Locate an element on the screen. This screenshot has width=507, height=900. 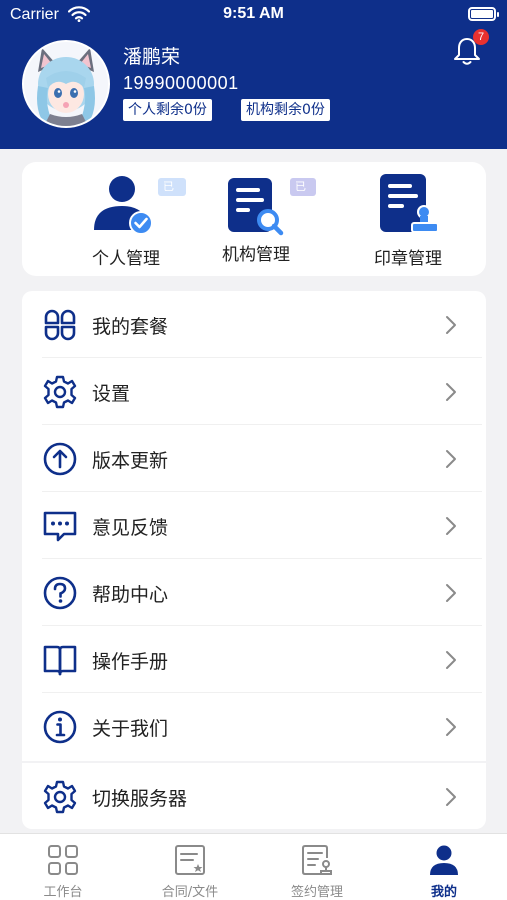
menu-label: 意见反馈 is located at coordinates (130, 528).